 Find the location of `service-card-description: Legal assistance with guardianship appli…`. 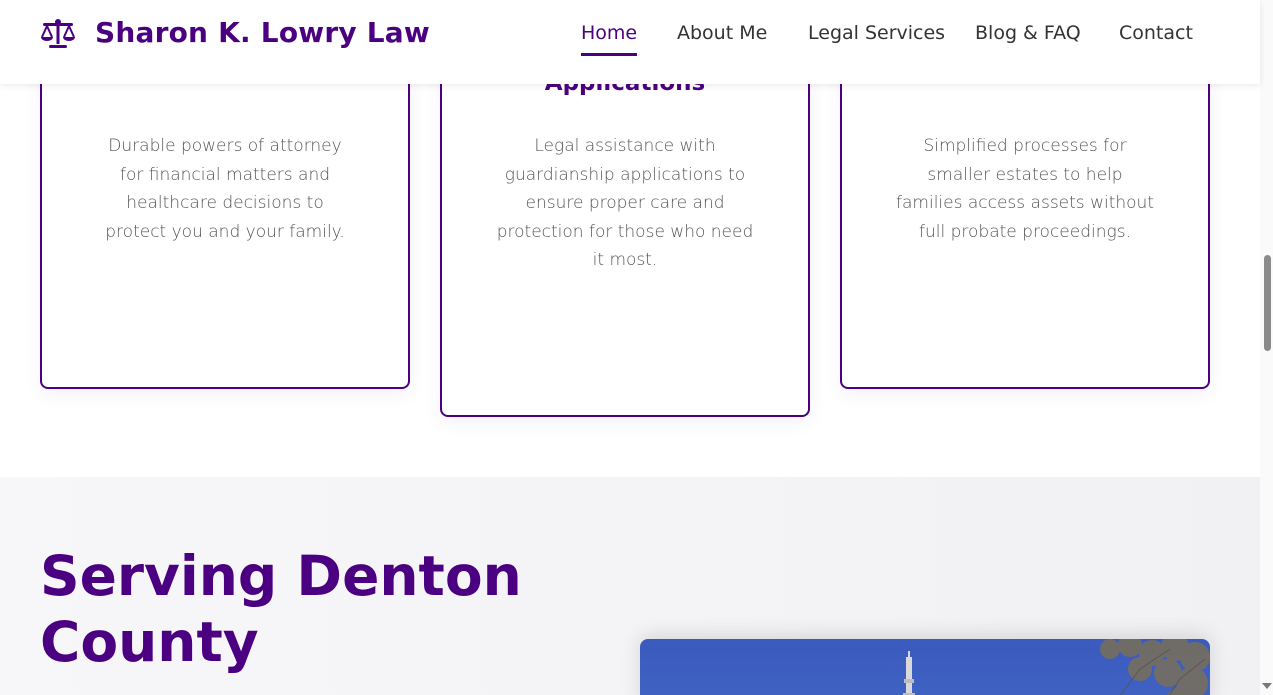

service-card-description: Legal assistance with guardianship appli… is located at coordinates (625, 203).